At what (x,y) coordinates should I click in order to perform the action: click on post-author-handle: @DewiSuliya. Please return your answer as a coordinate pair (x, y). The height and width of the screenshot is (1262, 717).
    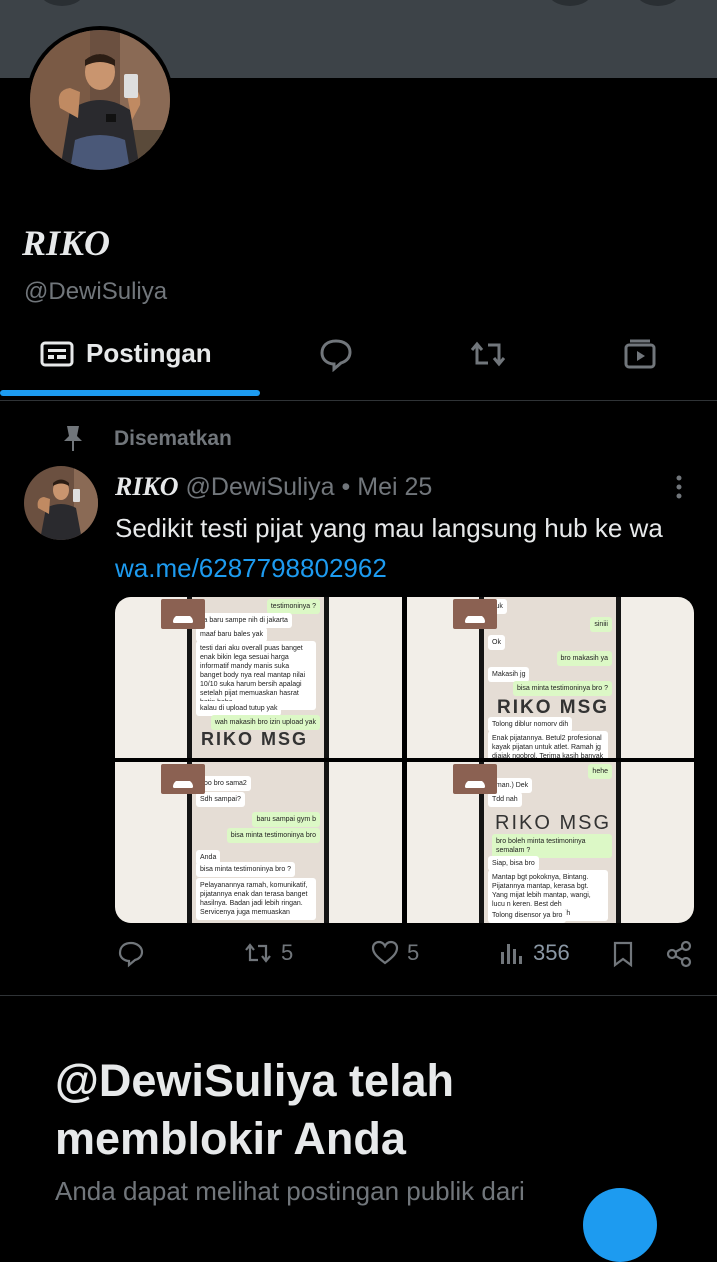
    Looking at the image, I should click on (260, 487).